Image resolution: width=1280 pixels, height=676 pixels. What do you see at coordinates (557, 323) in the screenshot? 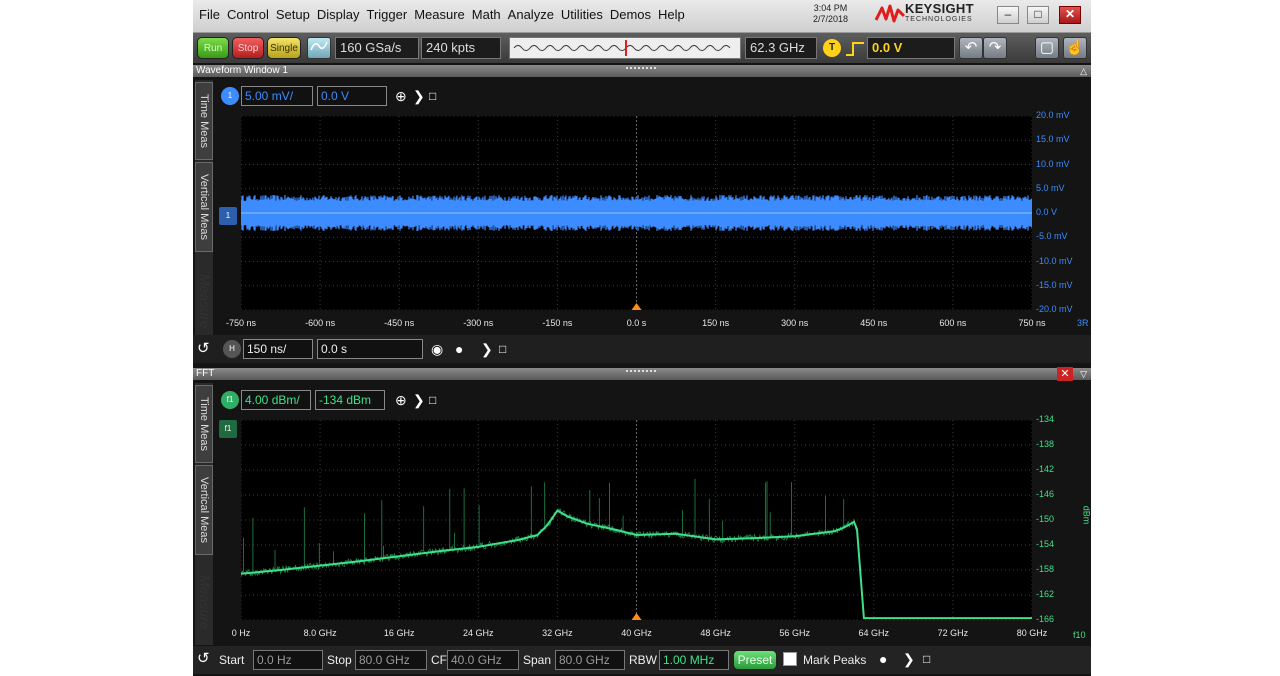
I see `waveform-x-tick: -150 ns` at bounding box center [557, 323].